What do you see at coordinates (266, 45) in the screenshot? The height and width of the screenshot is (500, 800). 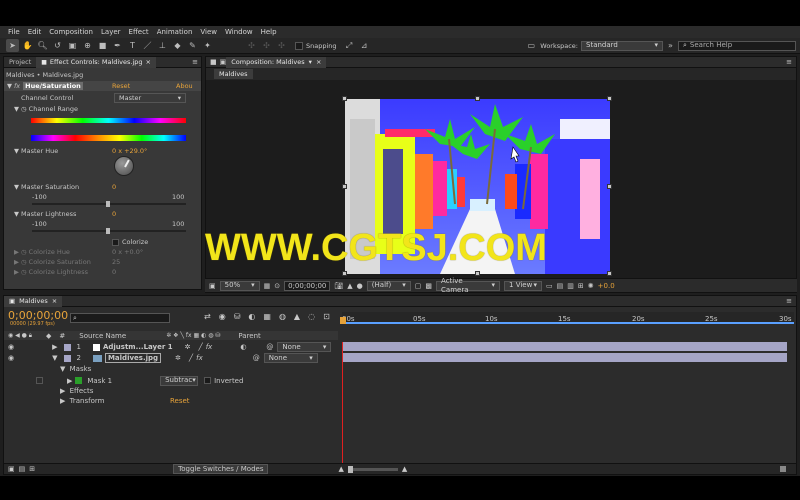 I see `axis-mode-world-icon: ✣` at bounding box center [266, 45].